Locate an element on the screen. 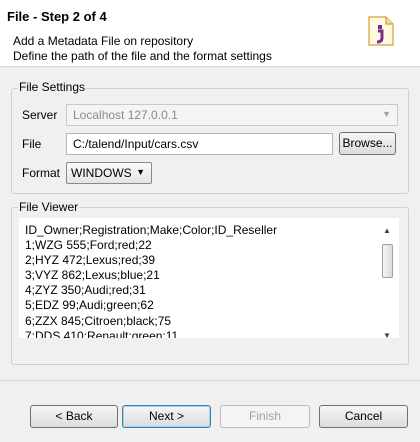 The image size is (420, 442). wizard-title: File - Step 2 of 4 is located at coordinates (57, 16).